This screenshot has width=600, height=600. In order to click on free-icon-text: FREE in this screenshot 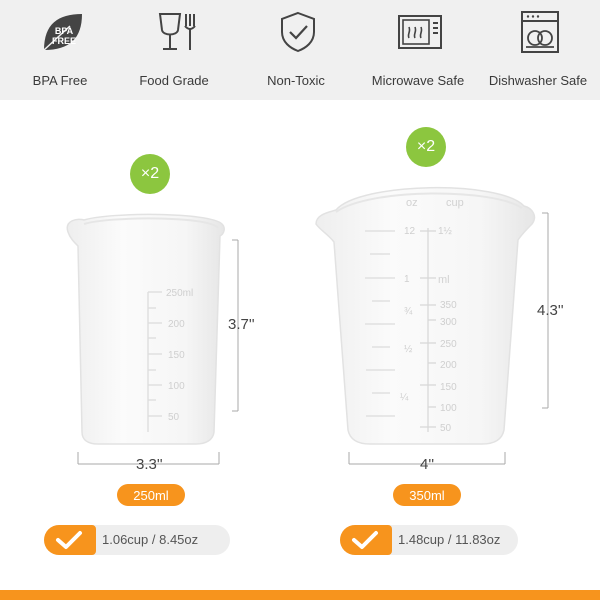, I will do `click(64, 41)`.